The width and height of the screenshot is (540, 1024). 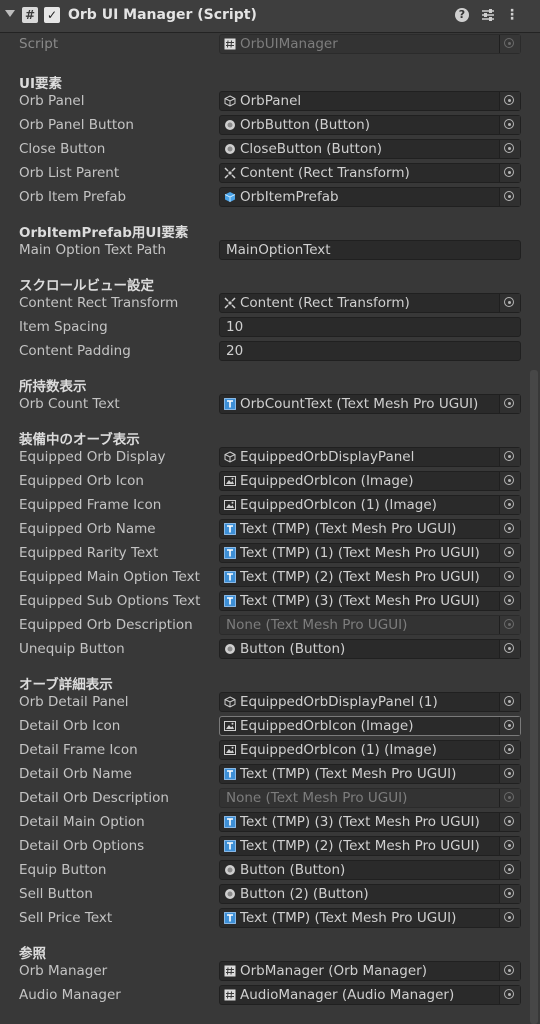 I want to click on object-field: OrbButton (Button), so click(x=370, y=125).